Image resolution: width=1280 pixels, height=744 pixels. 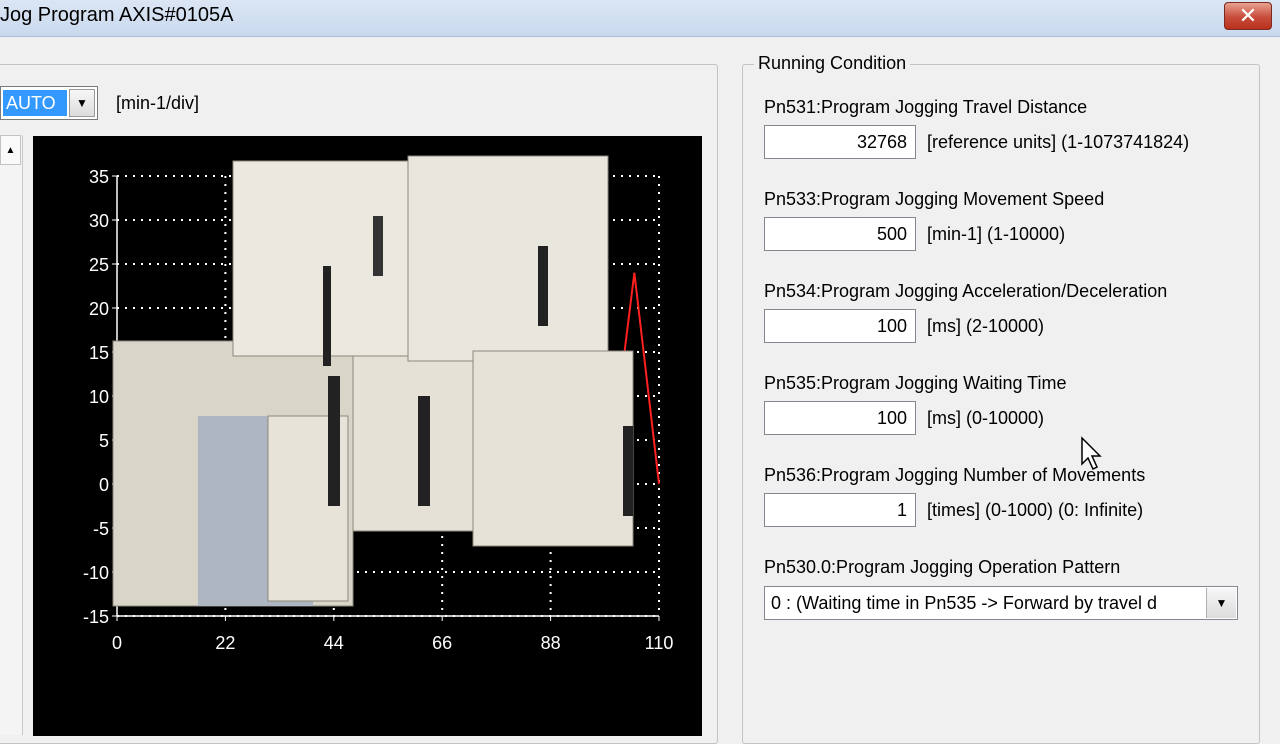 I want to click on pn533-label: Pn533:Program Jogging Movement Speed, so click(x=934, y=199).